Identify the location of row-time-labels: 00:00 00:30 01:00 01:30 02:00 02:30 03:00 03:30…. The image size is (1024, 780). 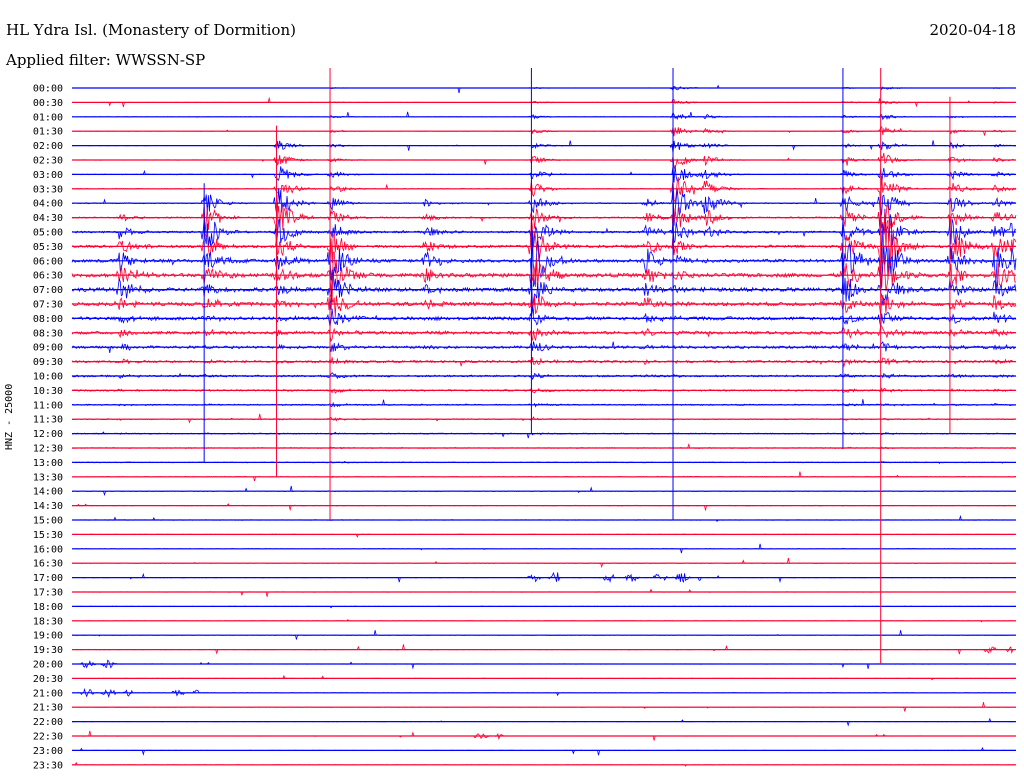
(48, 428).